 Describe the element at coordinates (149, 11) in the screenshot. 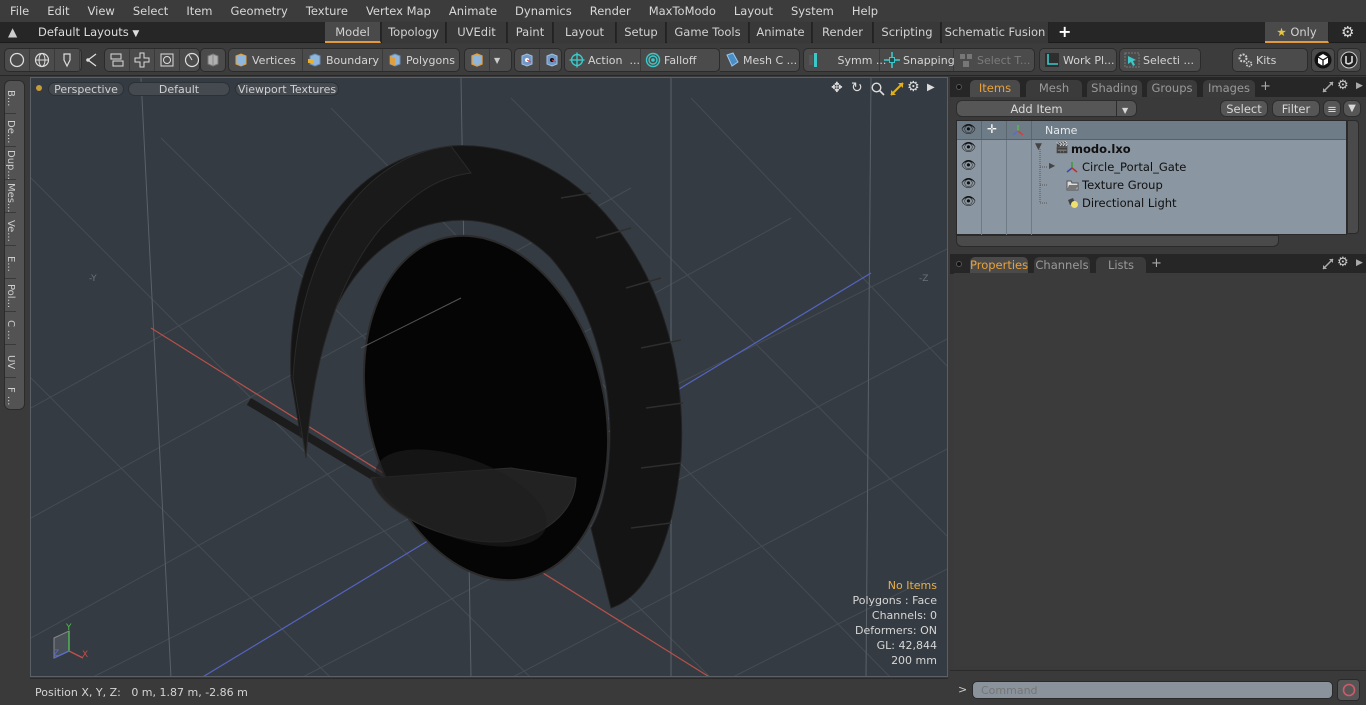

I see `menu-select: Select` at that location.